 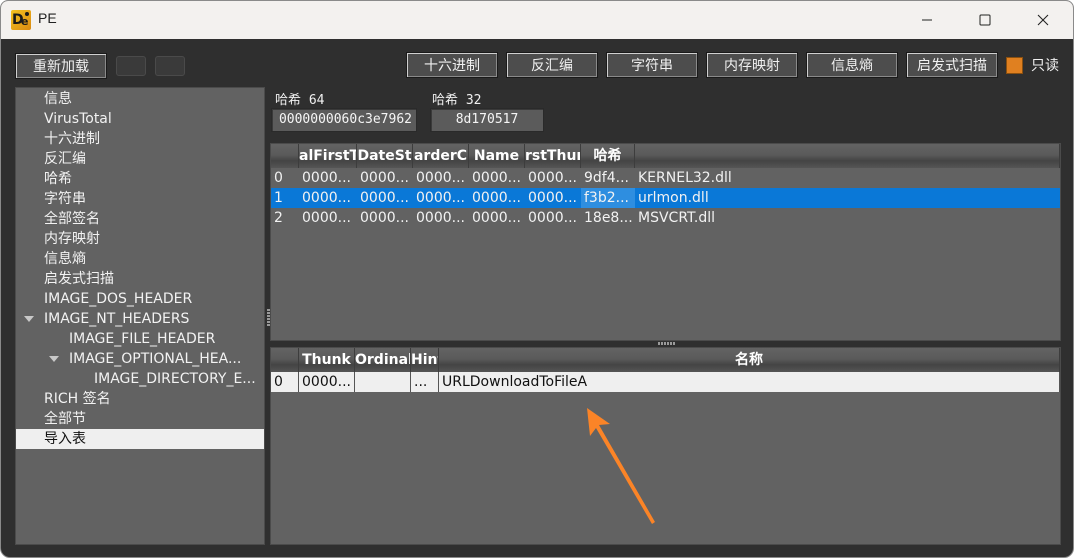 I want to click on minimize-icon, so click(x=927, y=20).